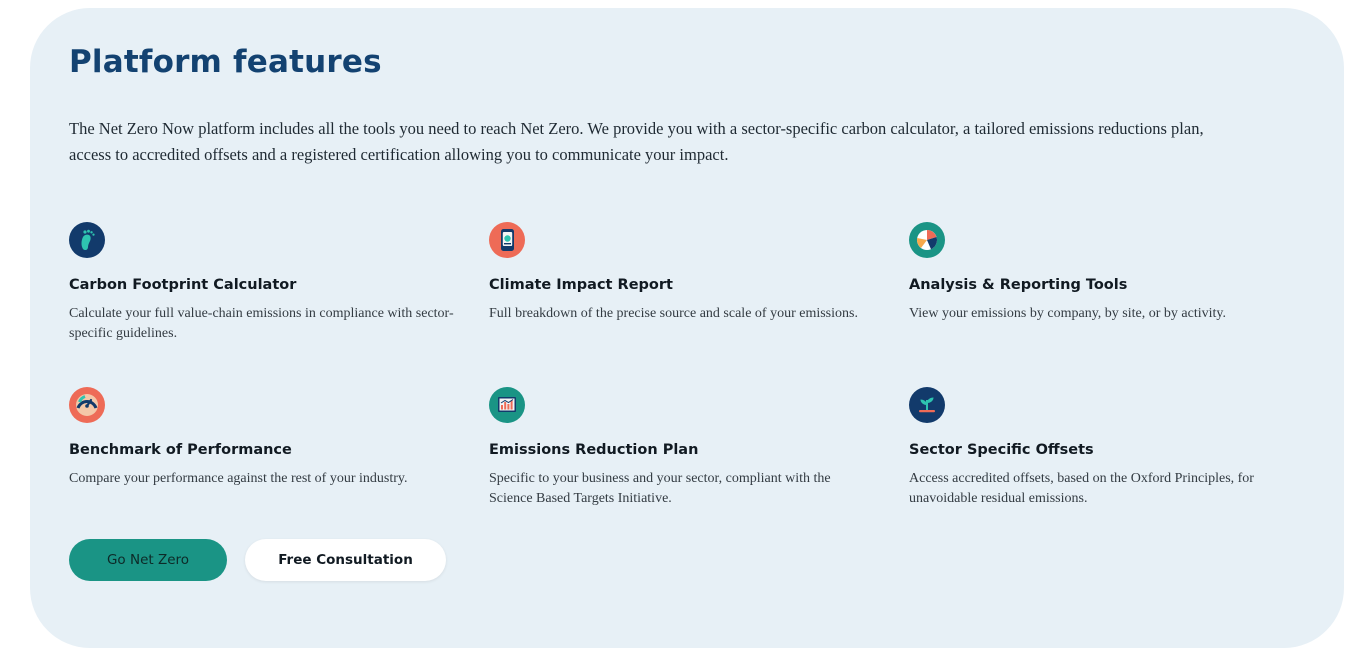 Image resolution: width=1354 pixels, height=648 pixels. Describe the element at coordinates (507, 405) in the screenshot. I see `bar-chart-icon` at that location.